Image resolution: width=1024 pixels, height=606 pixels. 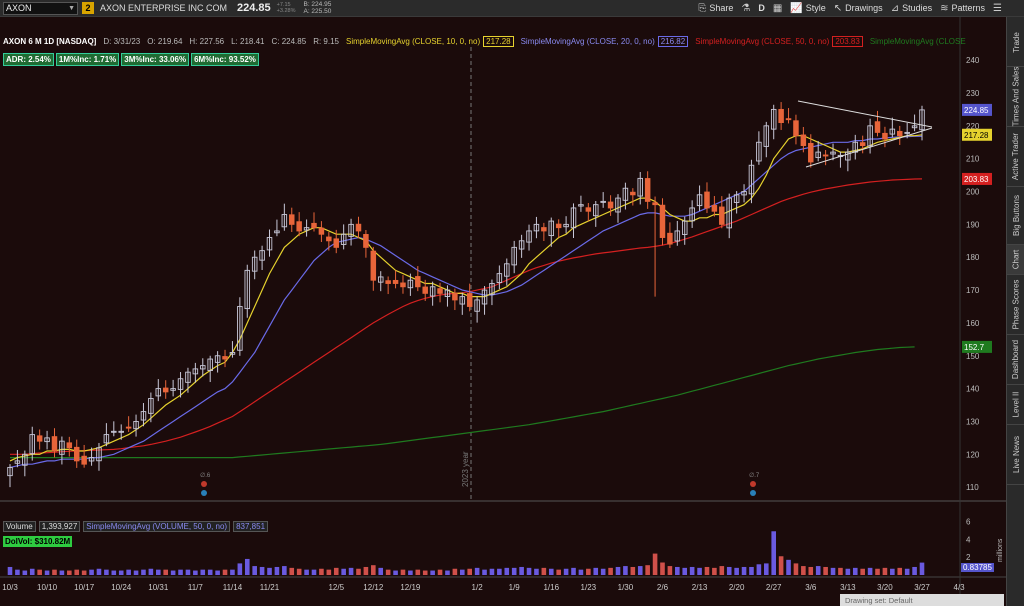 I want to click on link-group-badge: 2, so click(x=88, y=8).